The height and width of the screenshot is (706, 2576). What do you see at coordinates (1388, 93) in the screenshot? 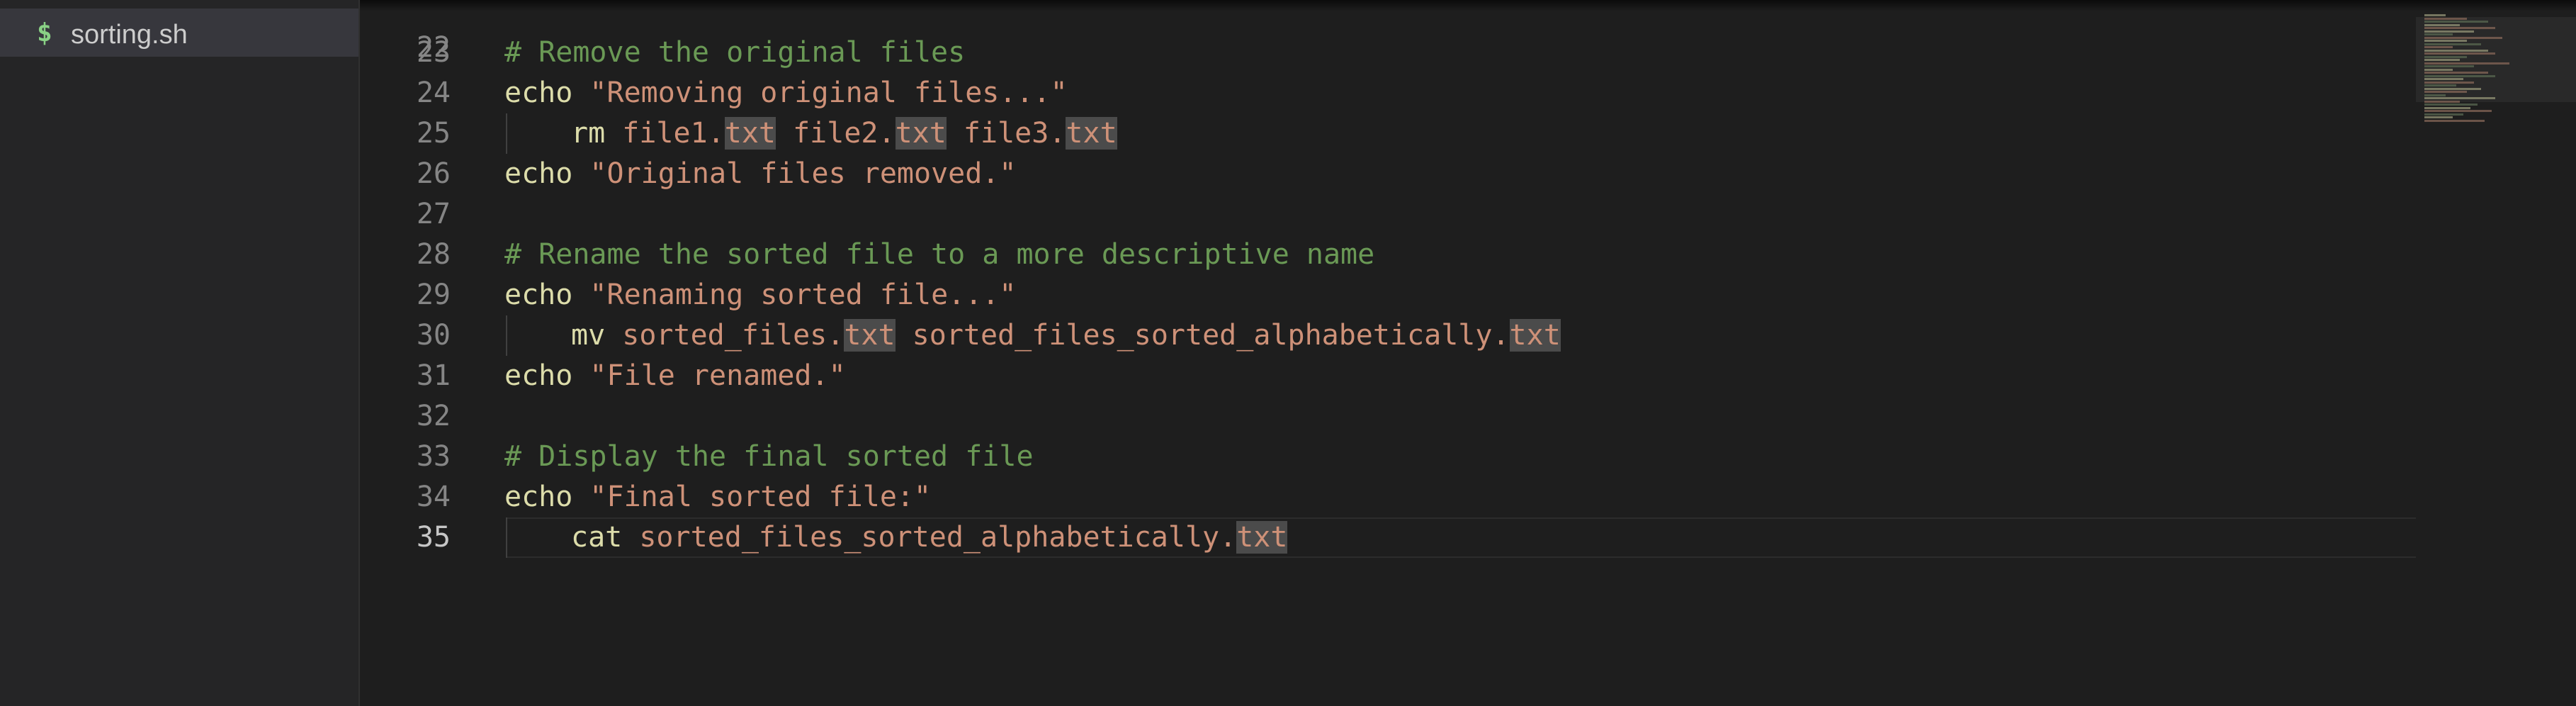
I see `code-line: 24 echo "Removing original files..."` at bounding box center [1388, 93].